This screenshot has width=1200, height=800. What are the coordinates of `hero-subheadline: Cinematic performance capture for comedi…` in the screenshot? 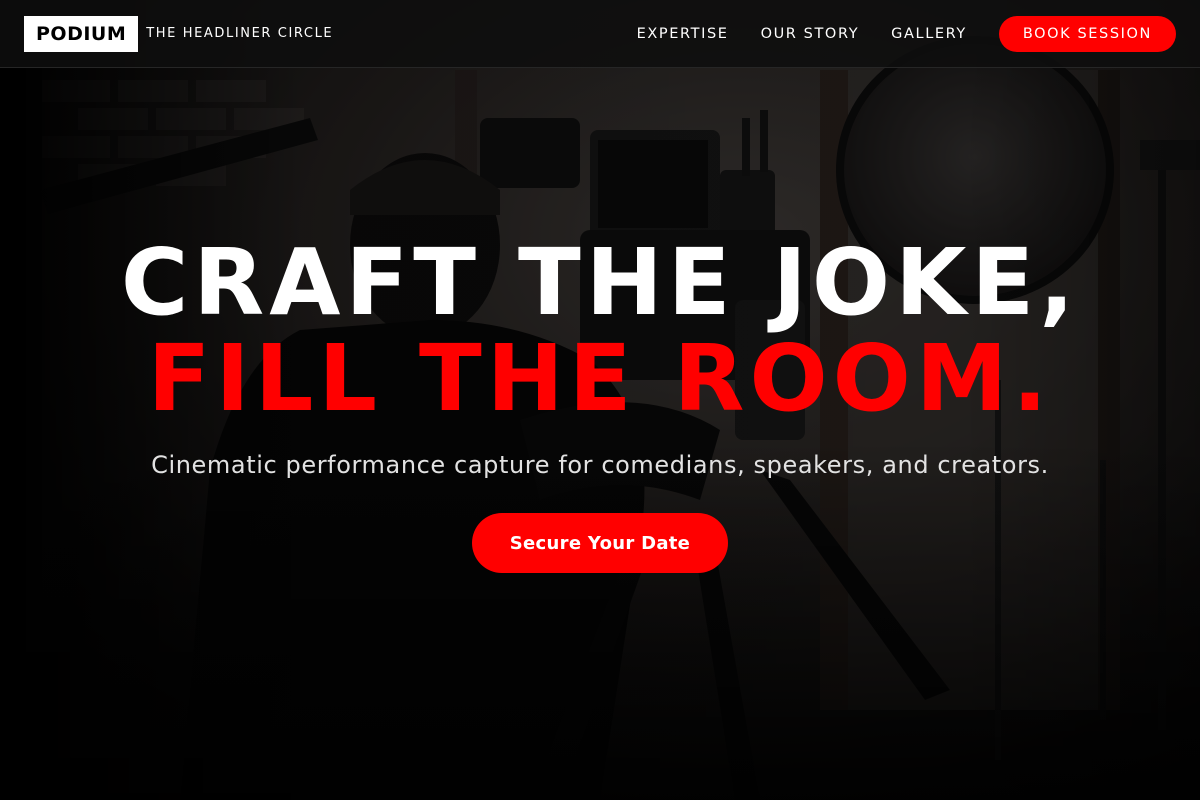 It's located at (600, 465).